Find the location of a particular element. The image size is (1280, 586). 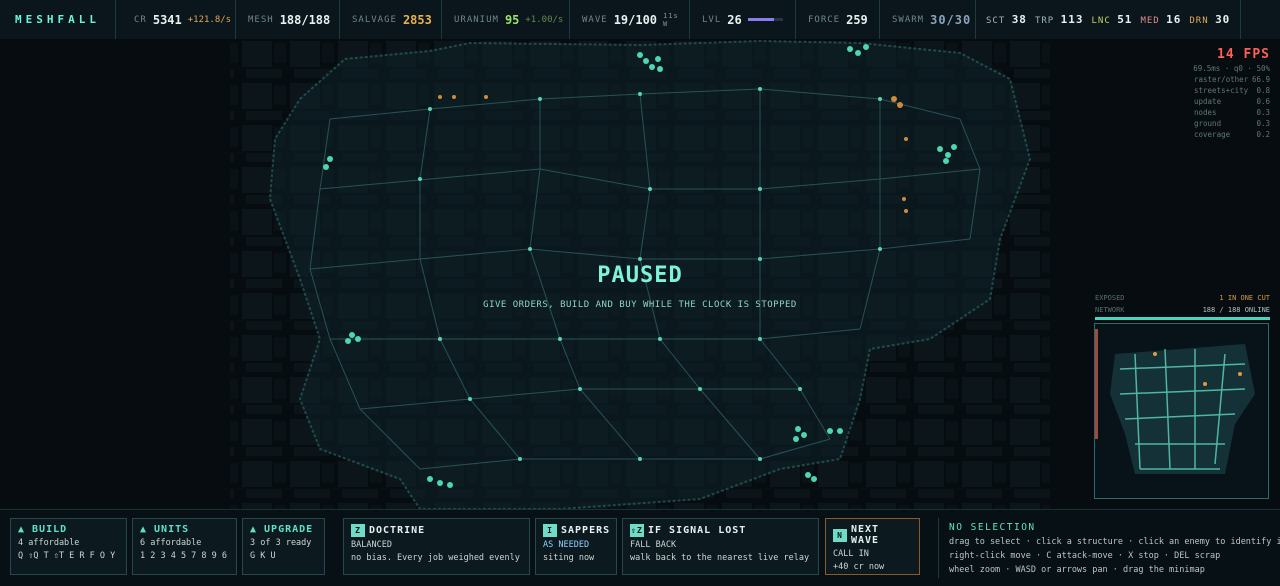

selection-title: NO SELECTION is located at coordinates (992, 527).